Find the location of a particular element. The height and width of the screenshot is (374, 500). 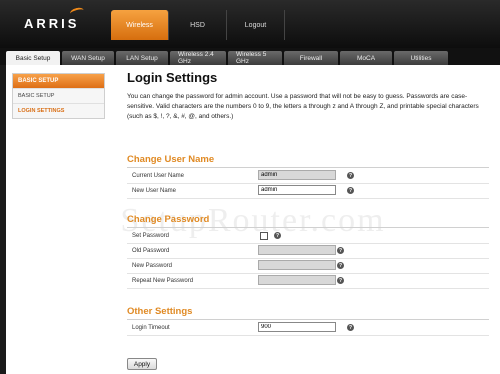

sidebar-header: BASIC SETUP is located at coordinates (58, 81).